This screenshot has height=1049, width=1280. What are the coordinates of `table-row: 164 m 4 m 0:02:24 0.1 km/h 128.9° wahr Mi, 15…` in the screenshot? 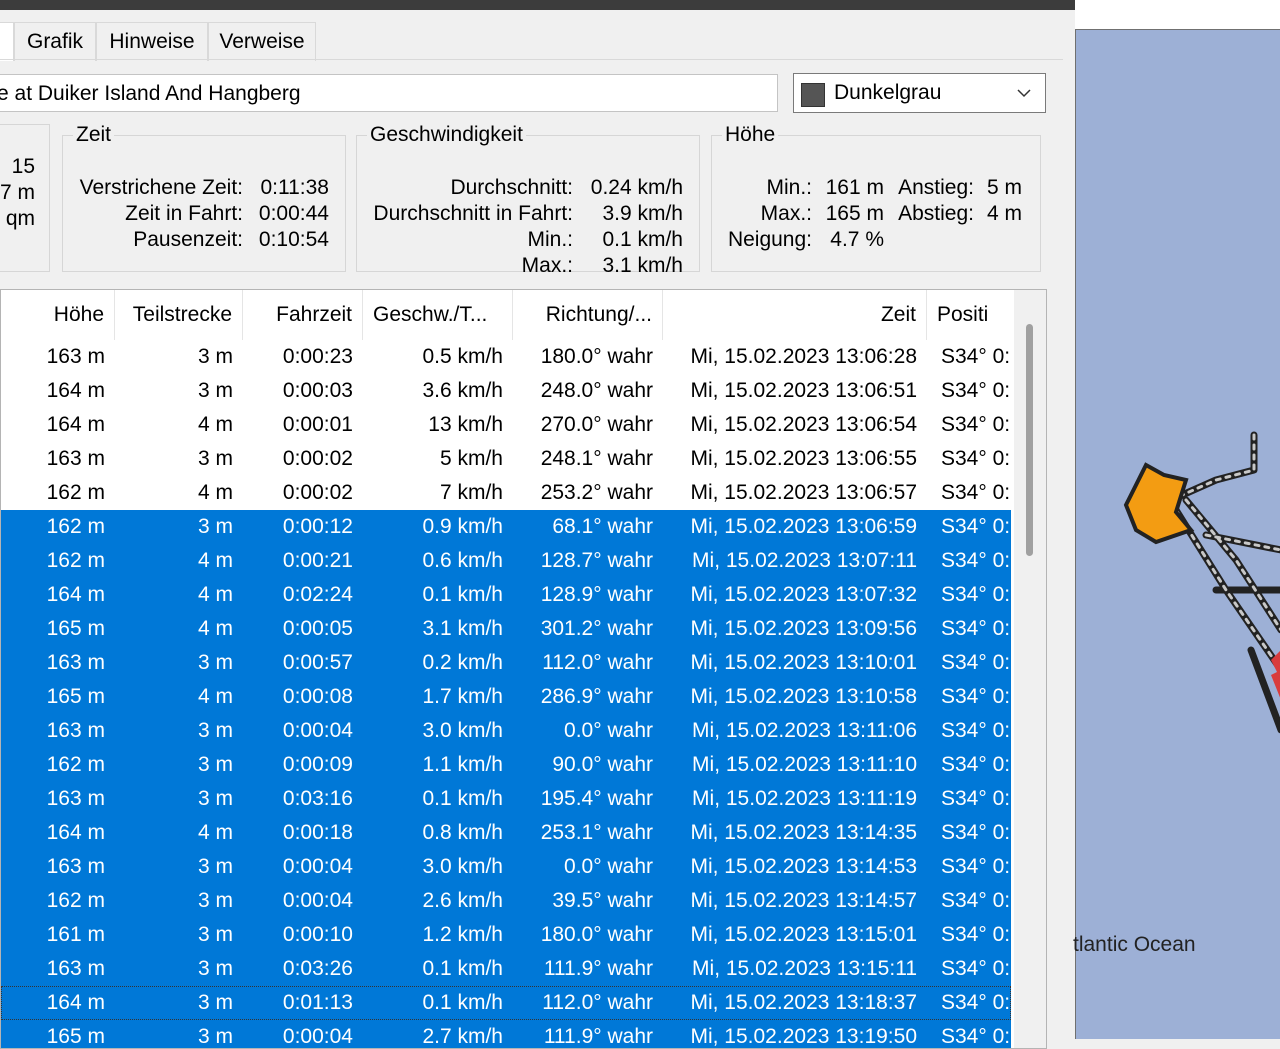 It's located at (506, 595).